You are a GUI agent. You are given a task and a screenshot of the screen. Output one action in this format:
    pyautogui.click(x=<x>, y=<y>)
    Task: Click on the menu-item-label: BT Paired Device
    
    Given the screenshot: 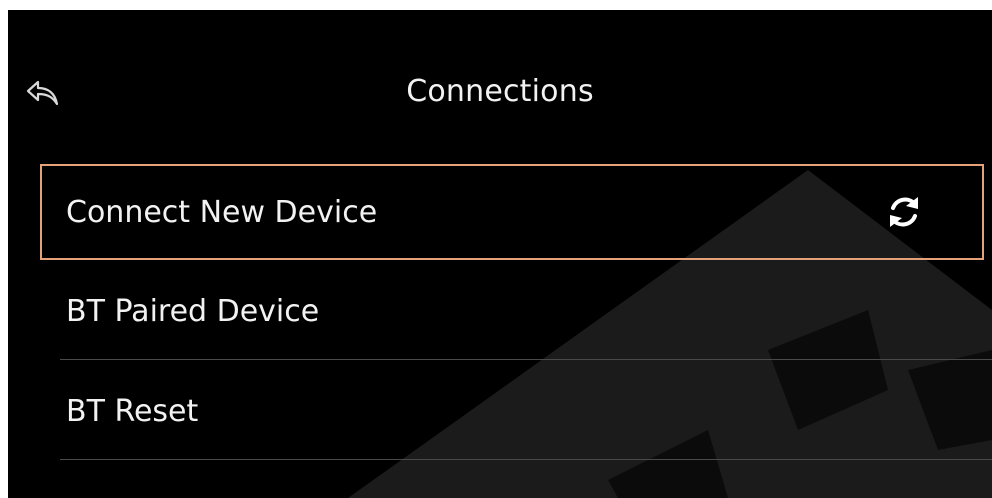 What is the action you would take?
    pyautogui.click(x=193, y=311)
    